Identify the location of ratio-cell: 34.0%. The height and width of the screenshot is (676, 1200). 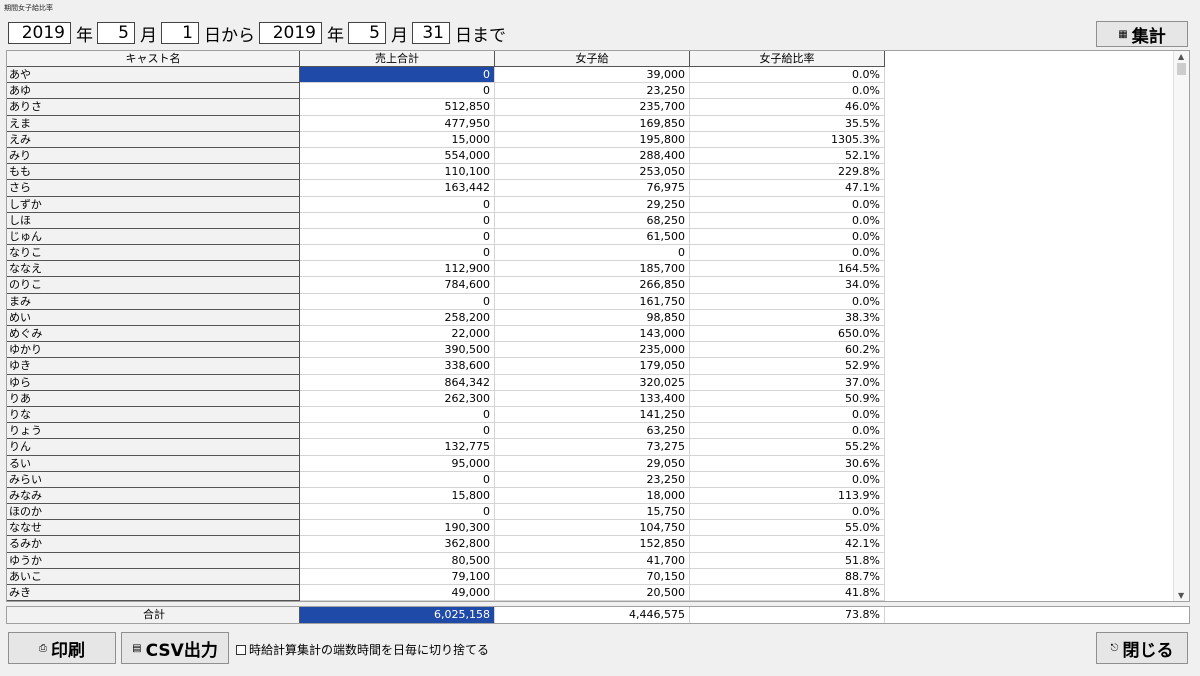
(787, 285).